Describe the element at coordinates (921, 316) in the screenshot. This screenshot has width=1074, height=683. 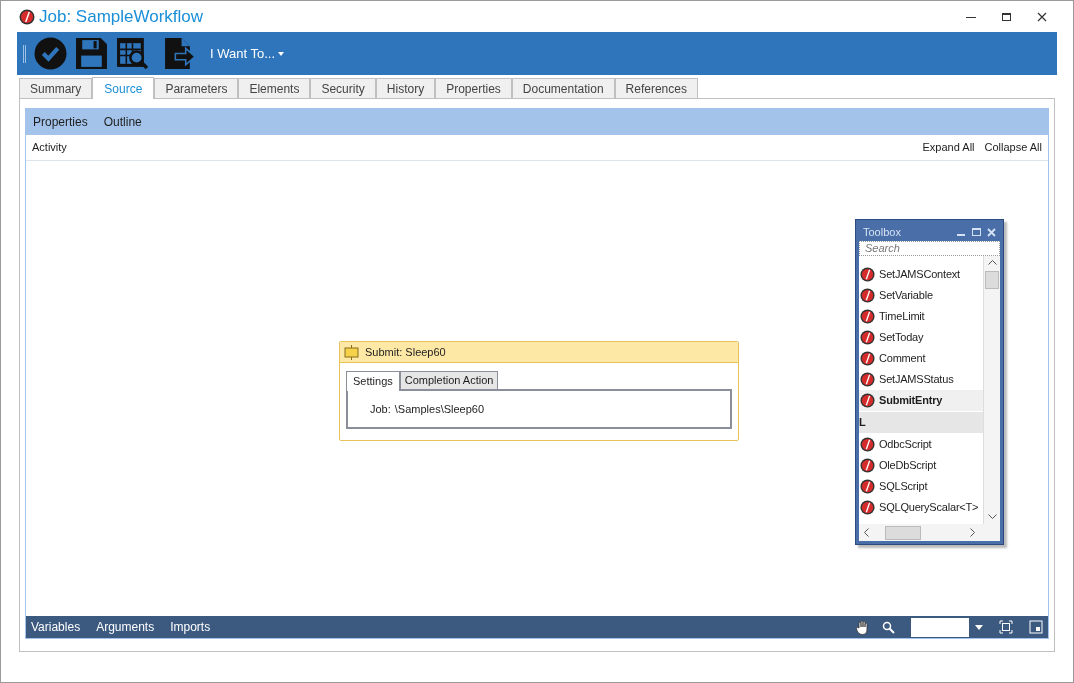
I see `toolbox-item: TimeLimit` at that location.